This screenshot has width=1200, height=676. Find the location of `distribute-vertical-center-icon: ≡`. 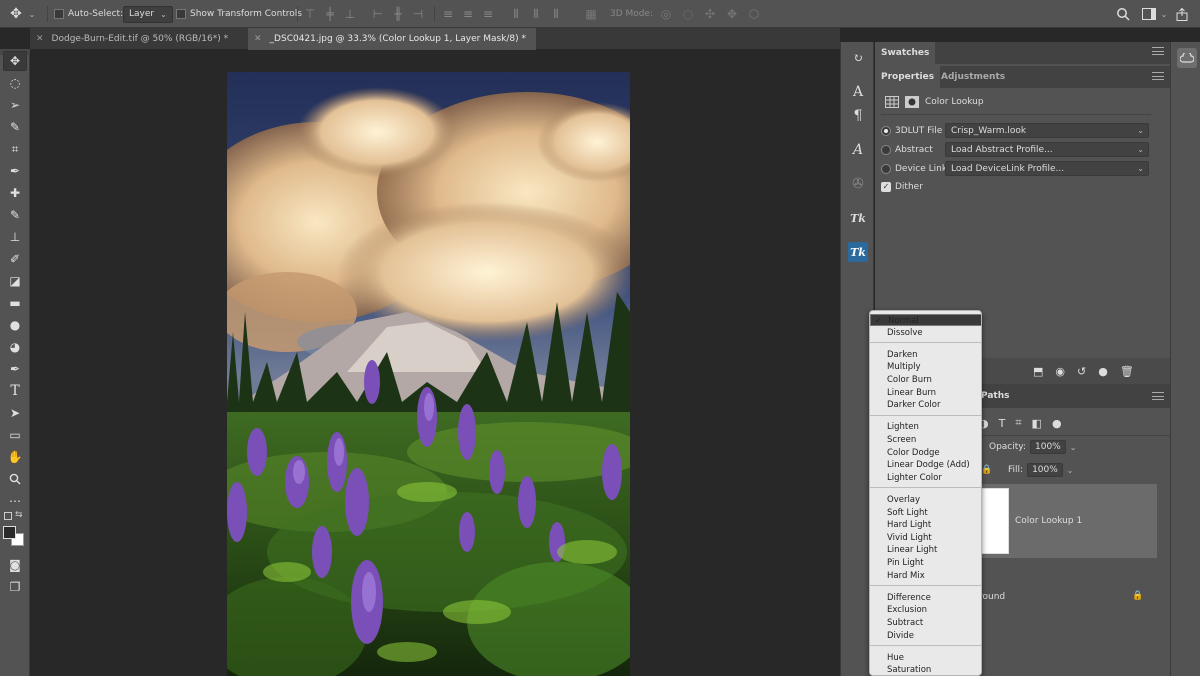

distribute-vertical-center-icon: ≡ is located at coordinates (468, 14).